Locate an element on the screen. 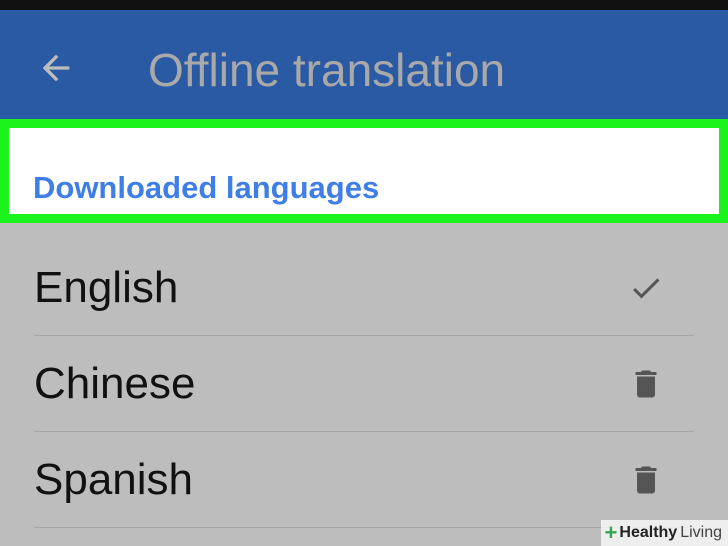  arrow-left-icon is located at coordinates (56, 68).